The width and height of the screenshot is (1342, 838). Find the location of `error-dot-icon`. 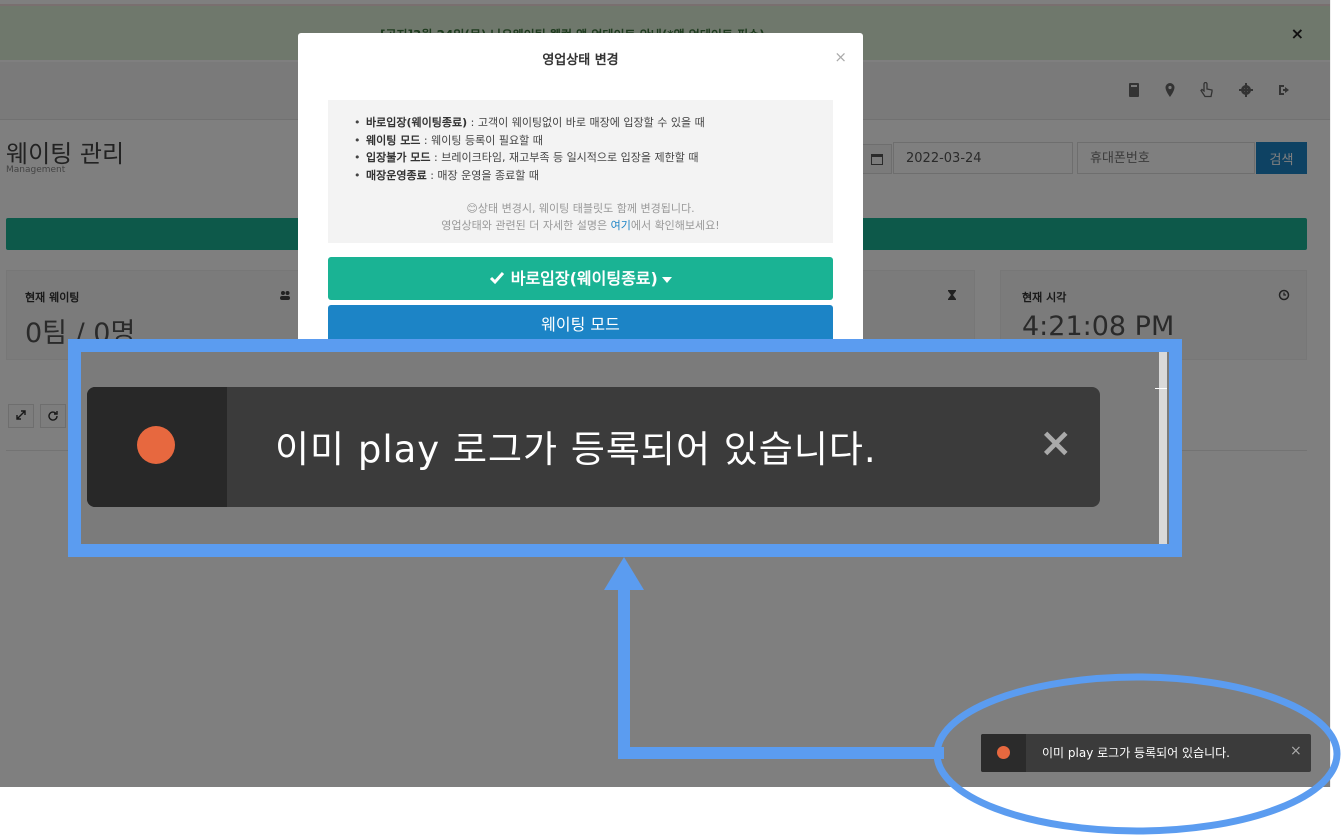

error-dot-icon is located at coordinates (1003, 752).